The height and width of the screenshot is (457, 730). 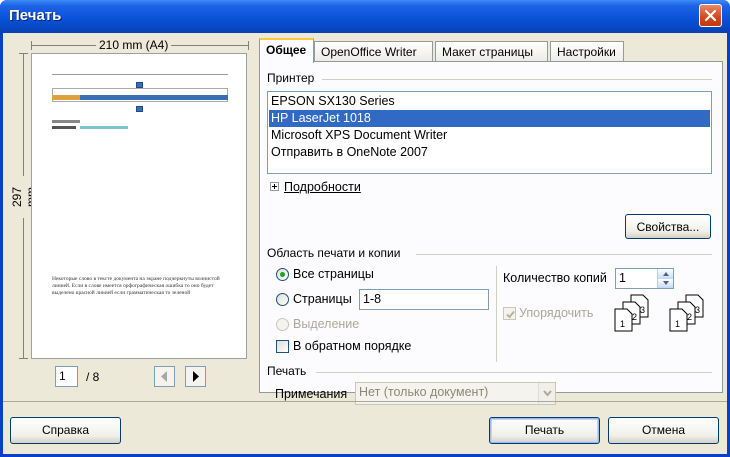 What do you see at coordinates (365, 16) in the screenshot?
I see `title-bar: Печать` at bounding box center [365, 16].